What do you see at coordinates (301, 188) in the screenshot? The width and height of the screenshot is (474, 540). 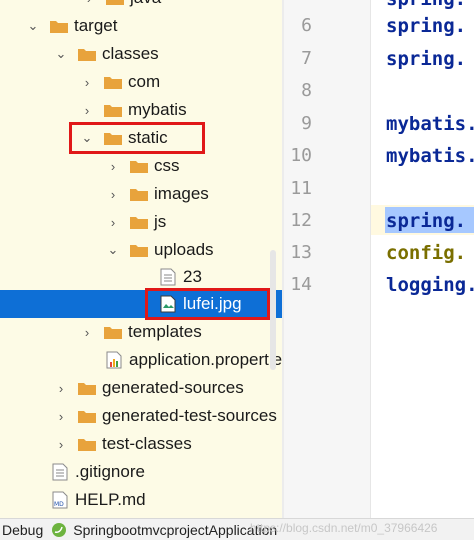 I see `line-number: 11` at bounding box center [301, 188].